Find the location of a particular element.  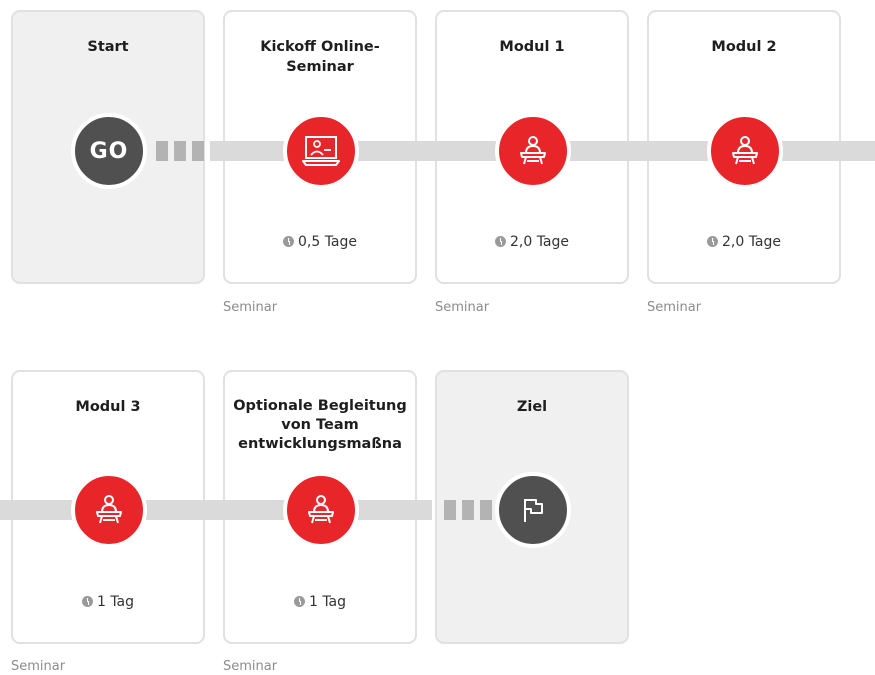

track-bar is located at coordinates (216, 510).